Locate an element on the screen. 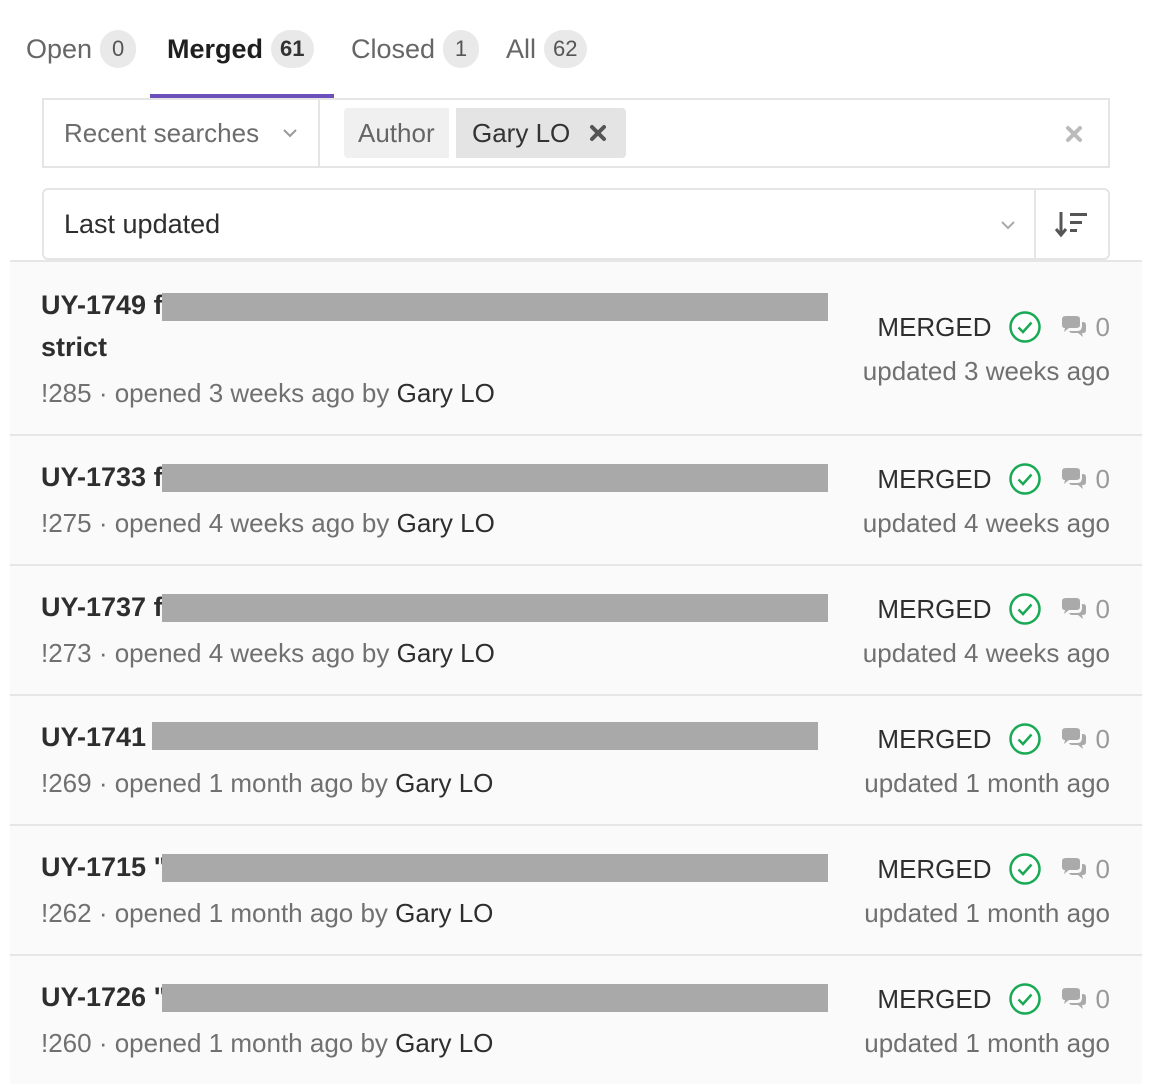 The height and width of the screenshot is (1084, 1154). filter-token-key: Author is located at coordinates (396, 133).